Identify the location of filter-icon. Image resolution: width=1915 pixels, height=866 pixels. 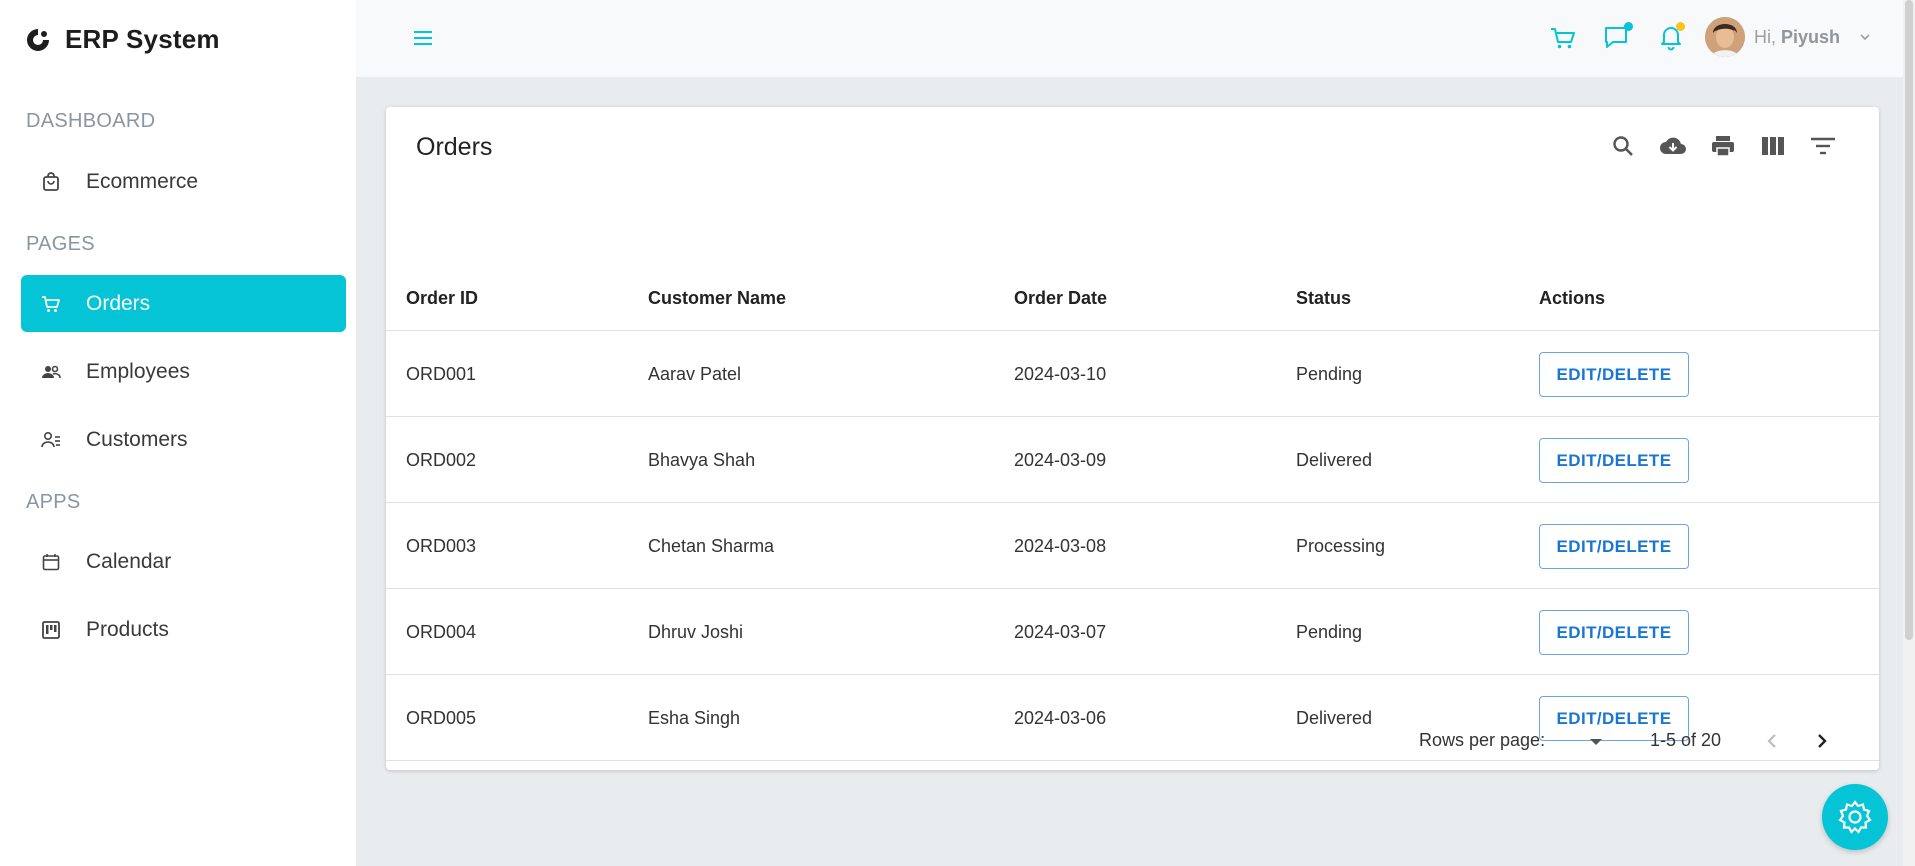
(1823, 146).